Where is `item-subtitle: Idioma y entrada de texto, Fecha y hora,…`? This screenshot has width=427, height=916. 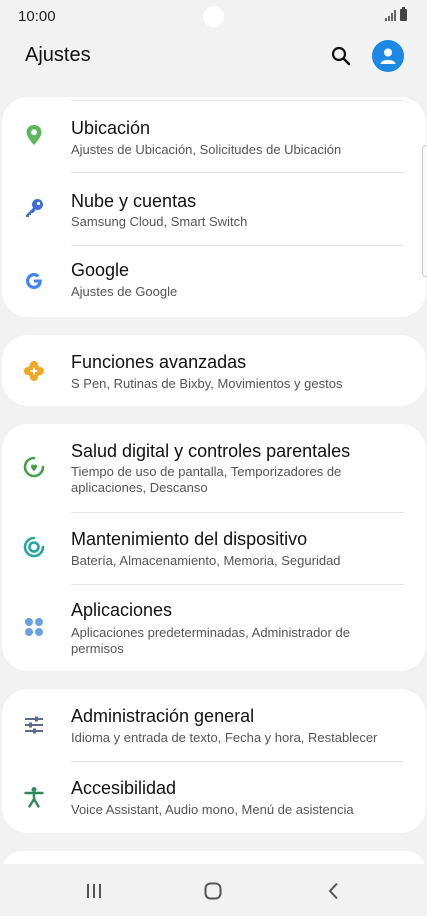
item-subtitle: Idioma y entrada de texto, Fecha y hora,… is located at coordinates (224, 737).